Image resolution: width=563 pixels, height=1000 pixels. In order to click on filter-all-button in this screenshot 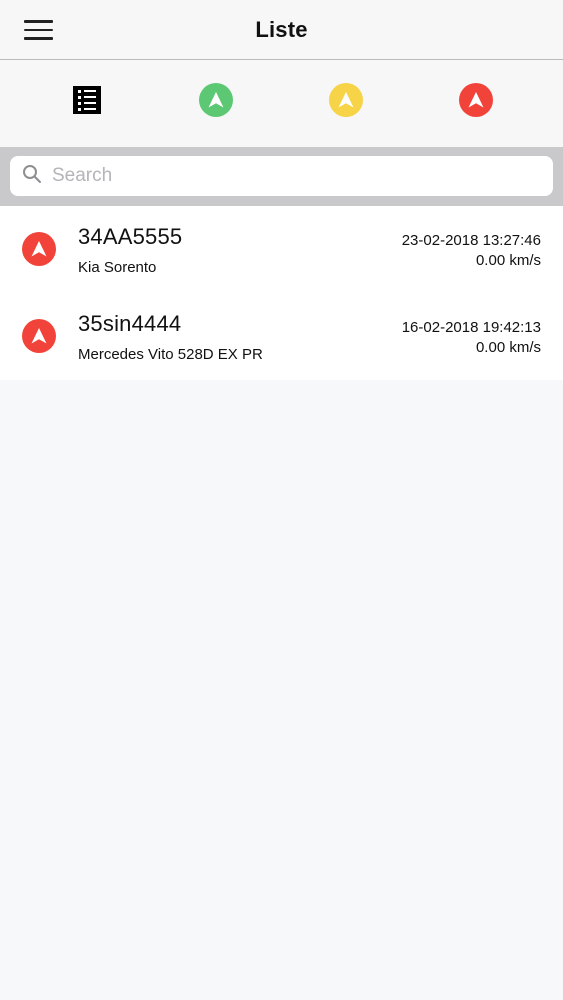, I will do `click(87, 100)`.